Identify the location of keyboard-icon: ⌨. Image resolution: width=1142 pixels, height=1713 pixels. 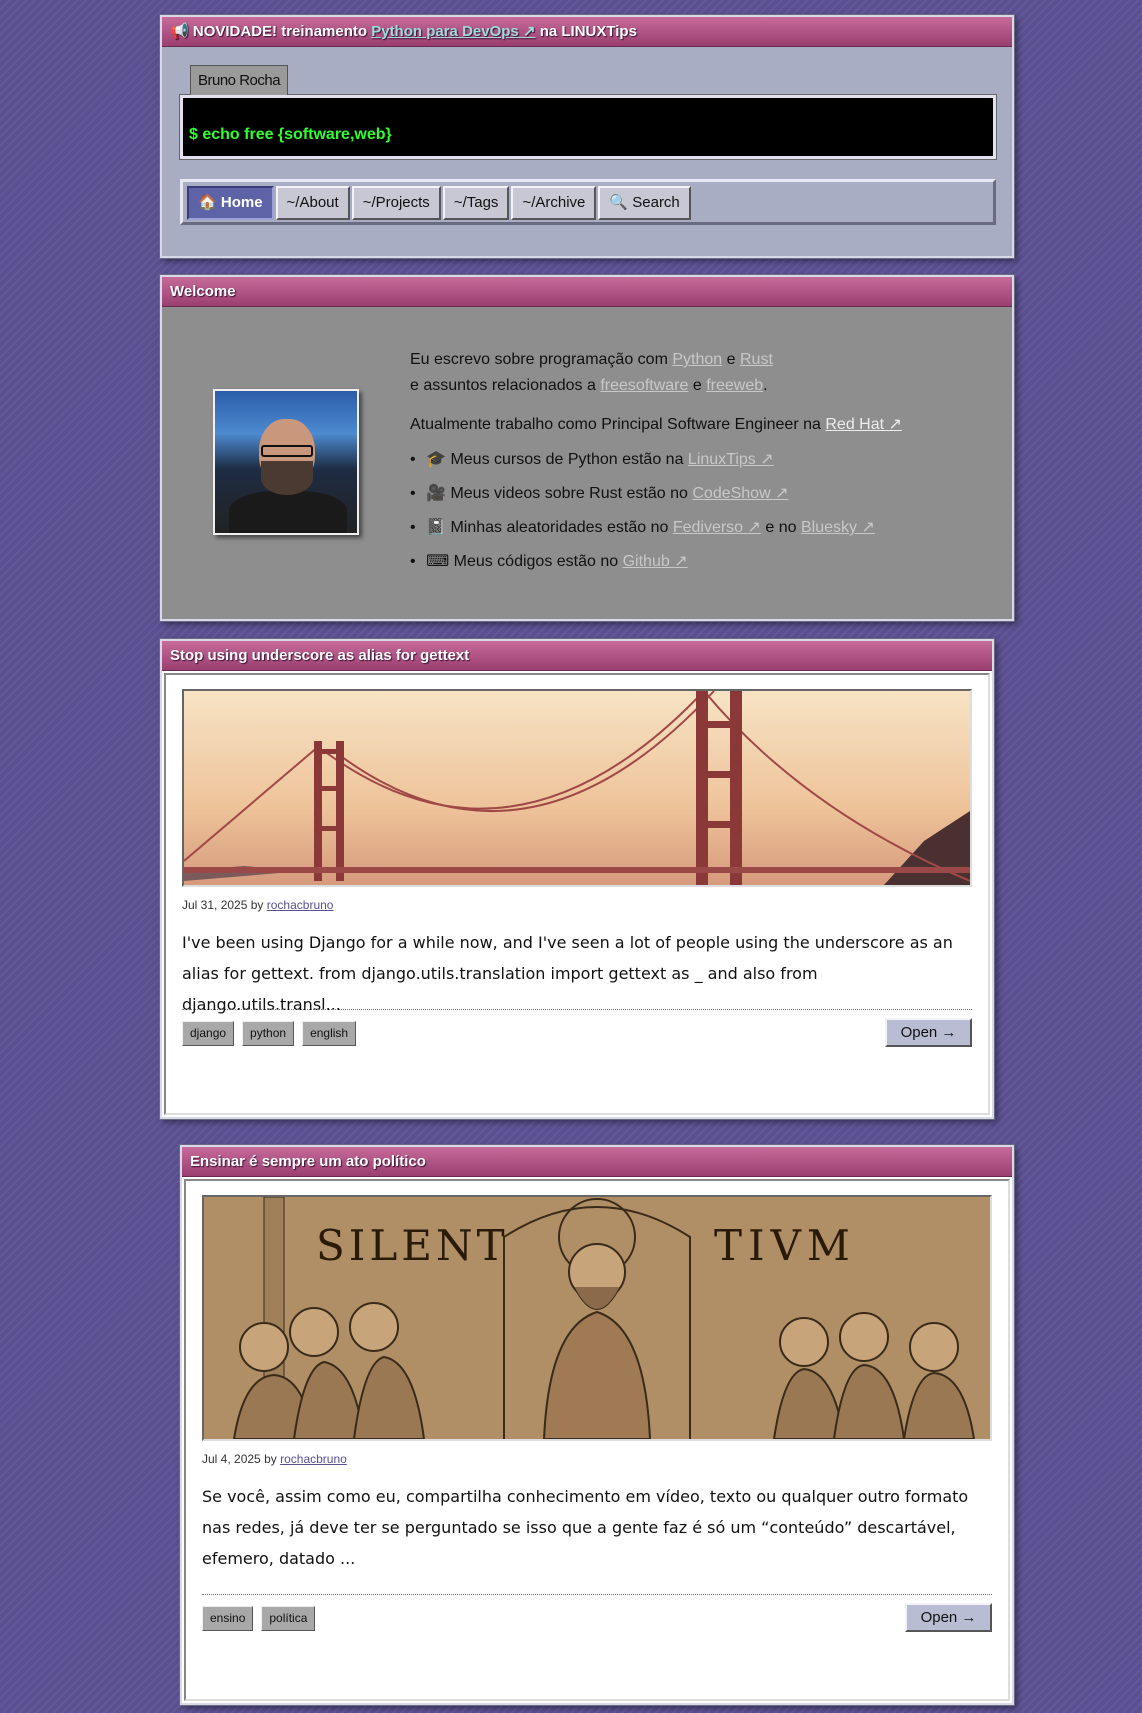
(438, 561).